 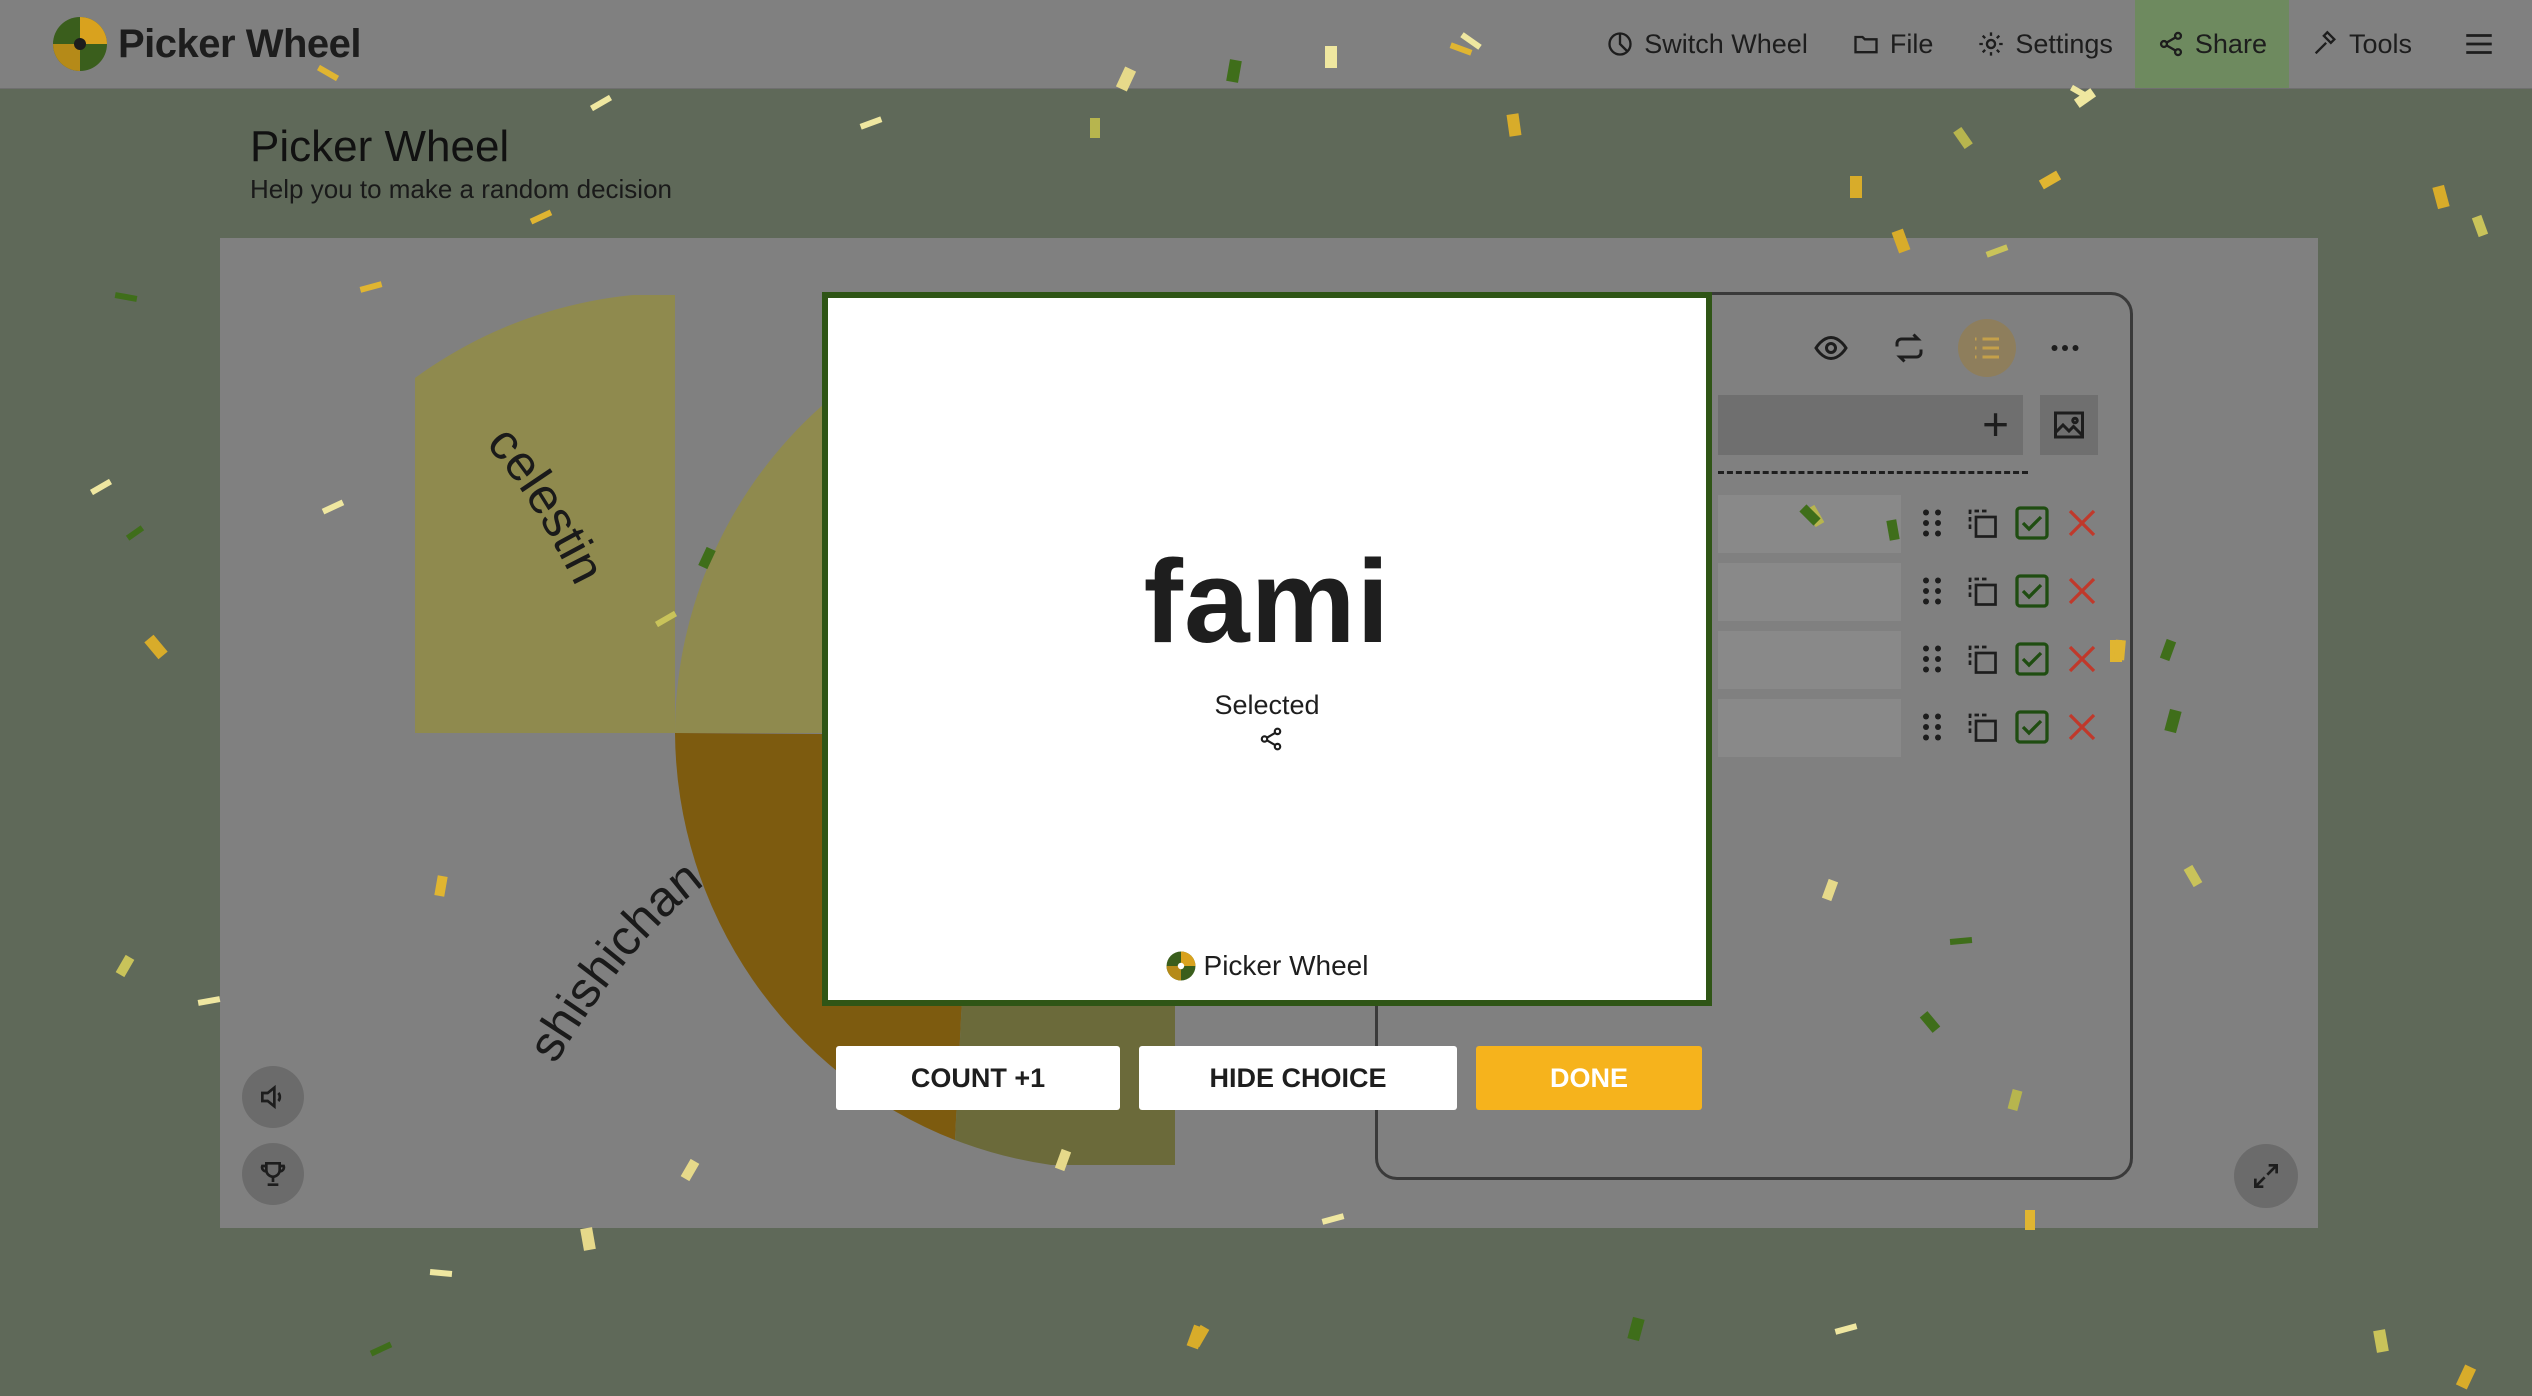 I want to click on trophy-icon, so click(x=273, y=1174).